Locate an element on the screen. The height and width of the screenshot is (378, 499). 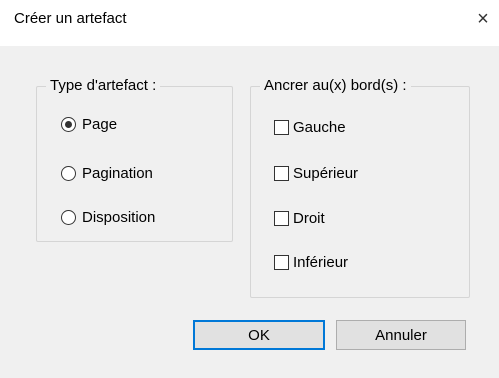
dialog-title: Créer un artefact is located at coordinates (70, 18).